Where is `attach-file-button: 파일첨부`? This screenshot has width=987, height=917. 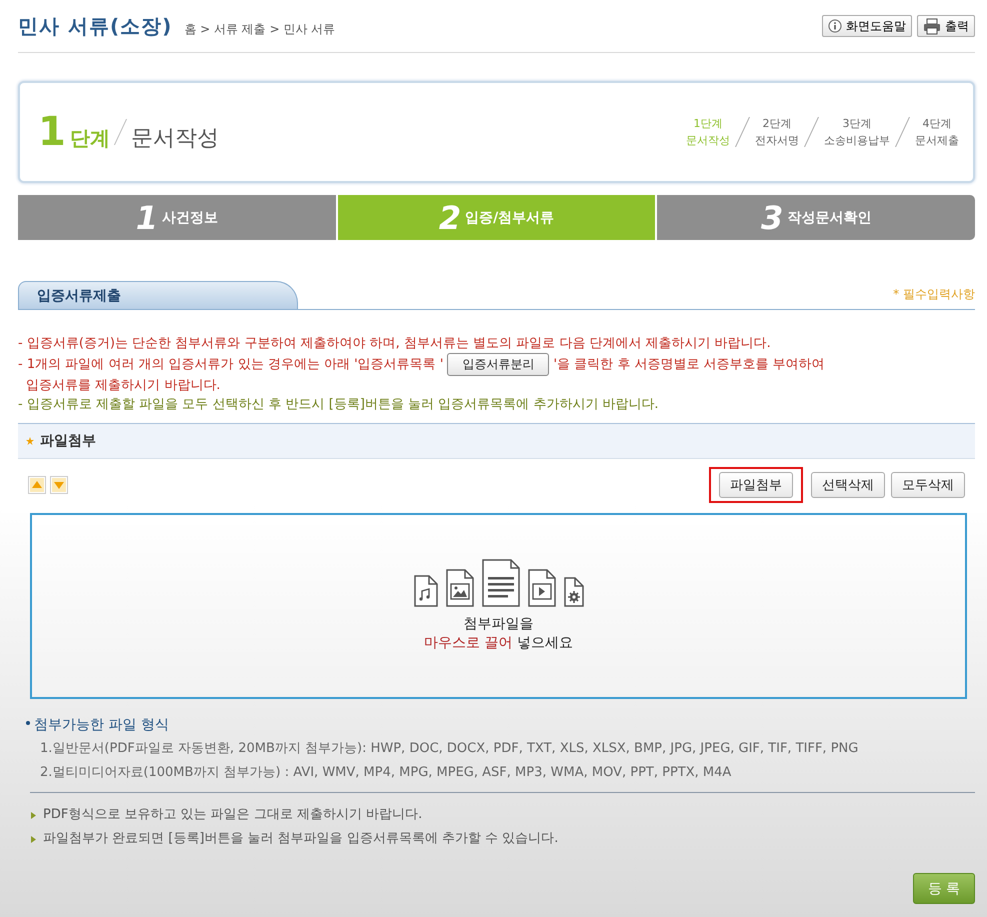 attach-file-button: 파일첨부 is located at coordinates (756, 485).